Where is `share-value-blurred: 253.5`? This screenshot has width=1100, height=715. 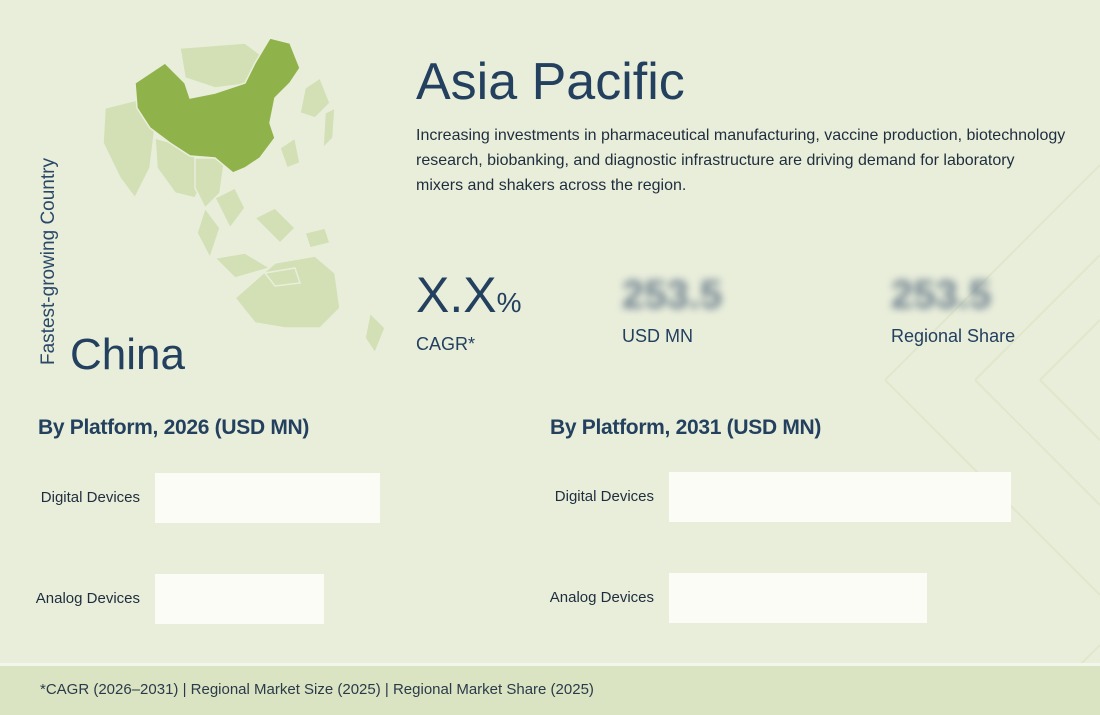 share-value-blurred: 253.5 is located at coordinates (941, 295).